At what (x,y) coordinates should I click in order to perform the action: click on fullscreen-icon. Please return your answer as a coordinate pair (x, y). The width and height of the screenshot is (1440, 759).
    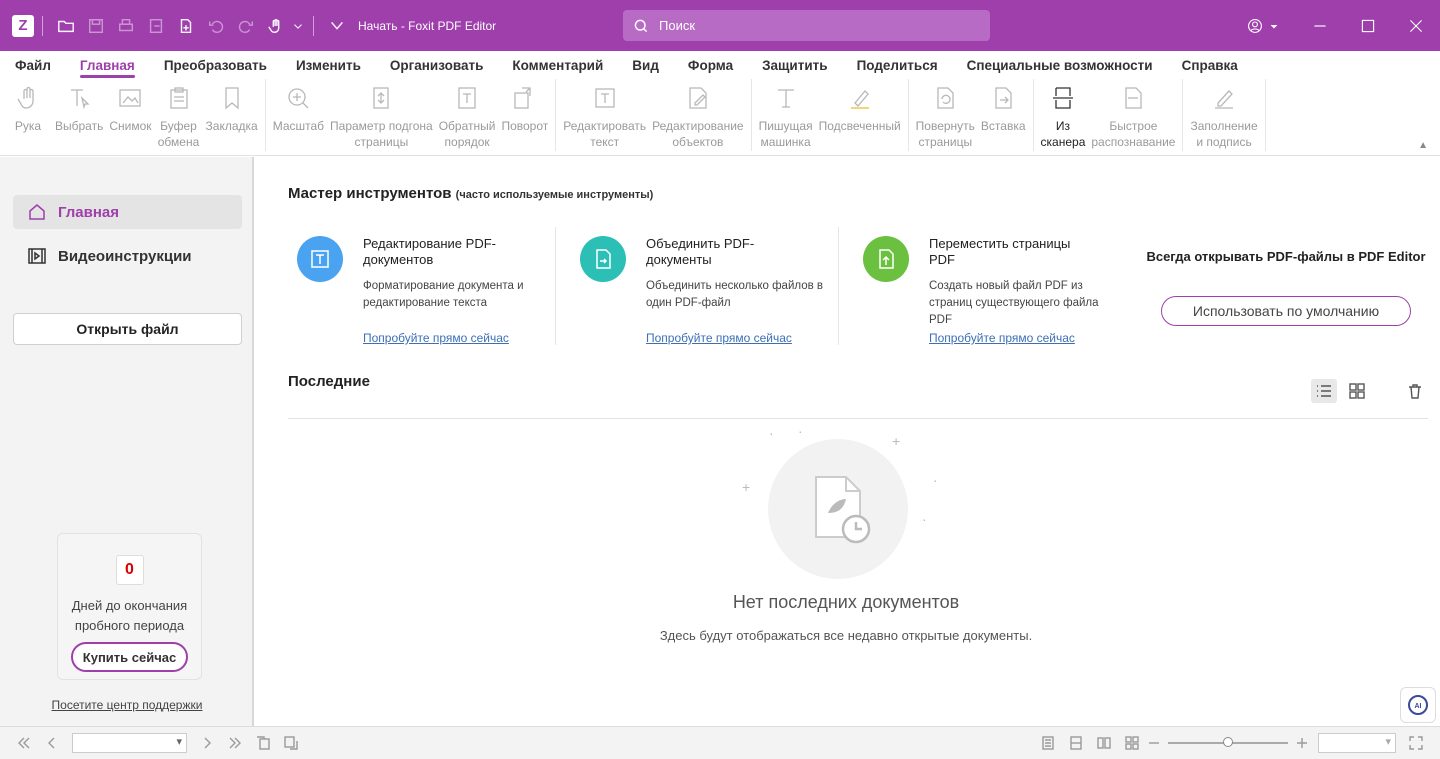
    Looking at the image, I should click on (1416, 743).